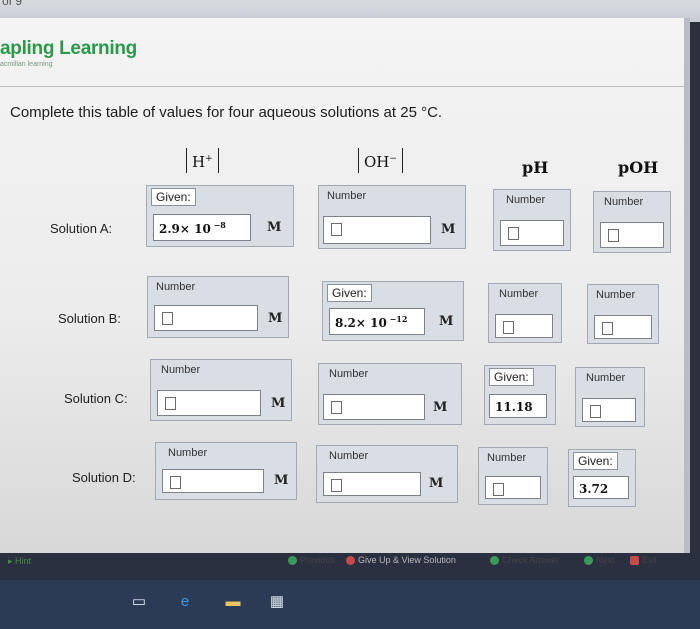  What do you see at coordinates (139, 602) in the screenshot?
I see `task-view-icon: ▭` at bounding box center [139, 602].